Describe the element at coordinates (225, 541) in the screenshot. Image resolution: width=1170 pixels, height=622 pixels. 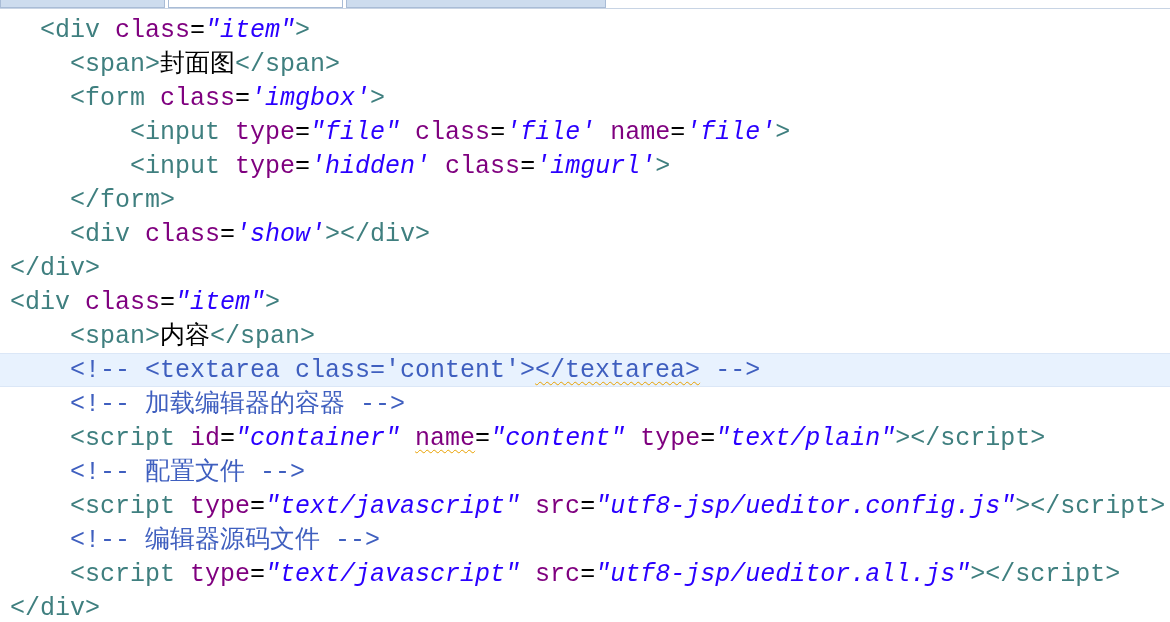
I see `code-line: <!-- 编辑器源码文件 -->` at that location.